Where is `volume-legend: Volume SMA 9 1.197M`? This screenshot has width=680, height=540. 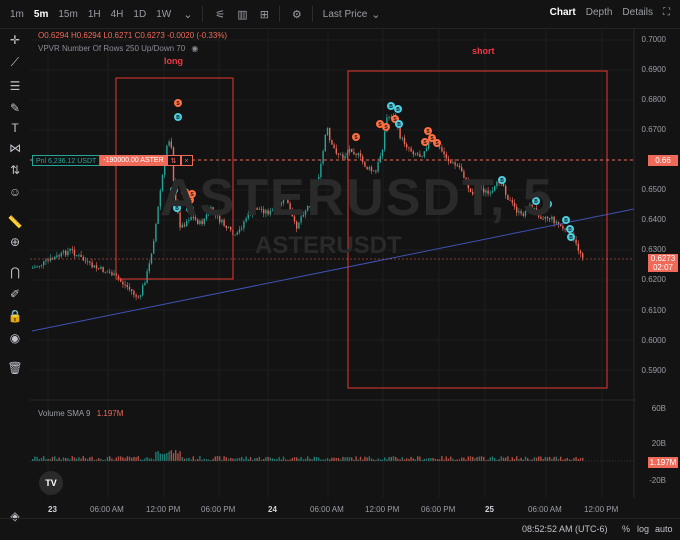 volume-legend: Volume SMA 9 1.197M is located at coordinates (80, 413).